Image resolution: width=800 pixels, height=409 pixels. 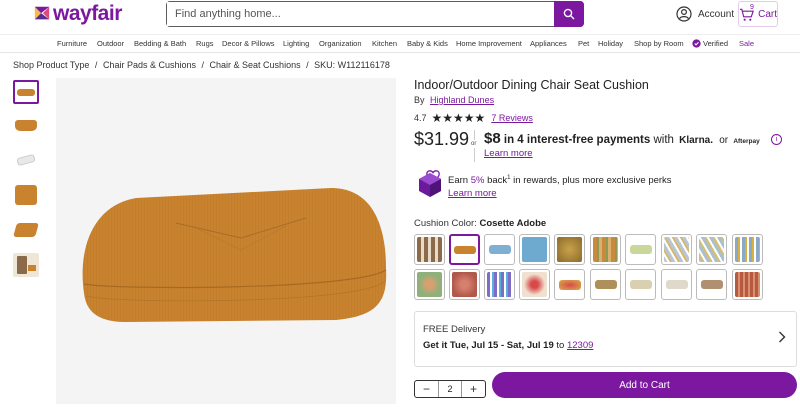 What do you see at coordinates (577, 140) in the screenshot?
I see `installment-text: in 4 interest-free payments` at bounding box center [577, 140].